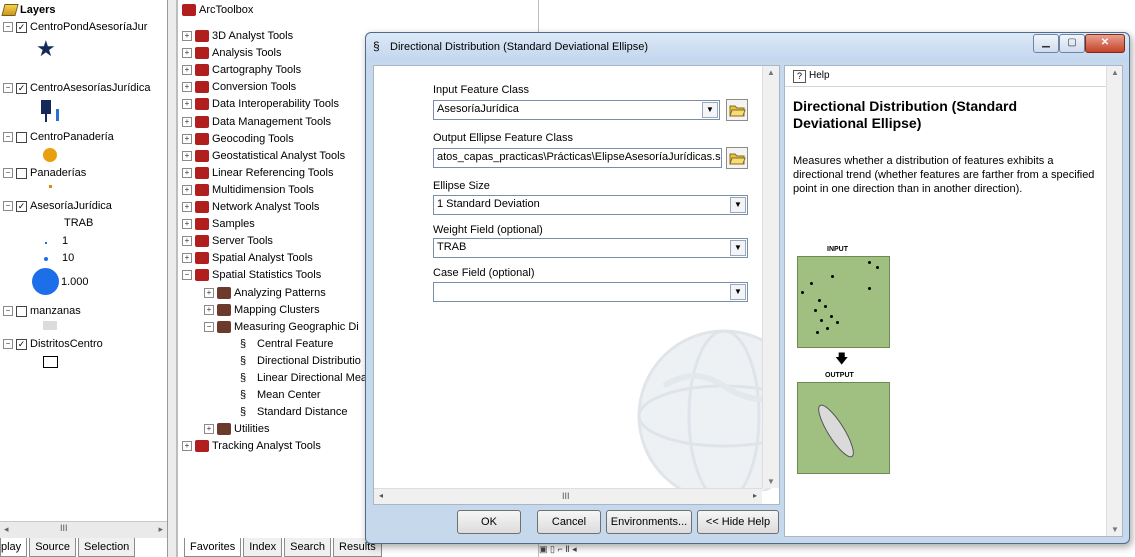 This screenshot has height=557, width=1135. Describe the element at coordinates (260, 104) in the screenshot. I see `toolset-item: + Data Interoperability Tools` at that location.